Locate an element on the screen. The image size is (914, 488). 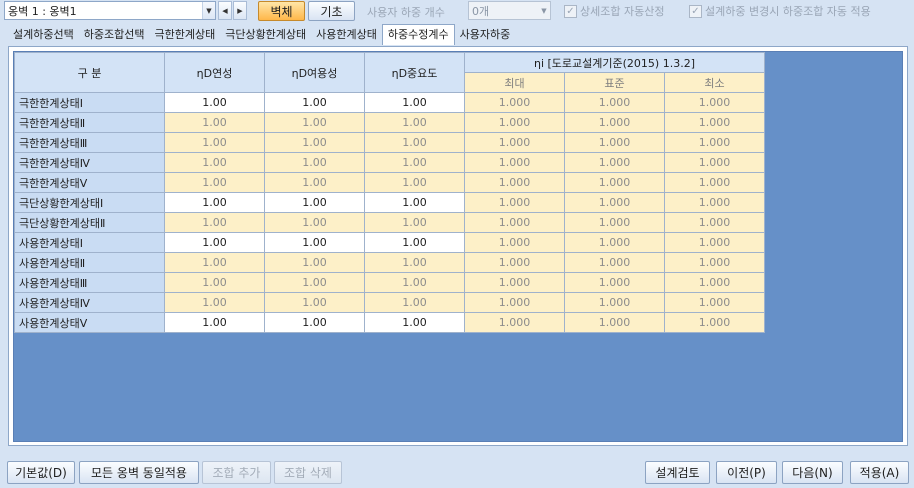
tab-load-combo-select: 하중조합선택 is located at coordinates (114, 35).